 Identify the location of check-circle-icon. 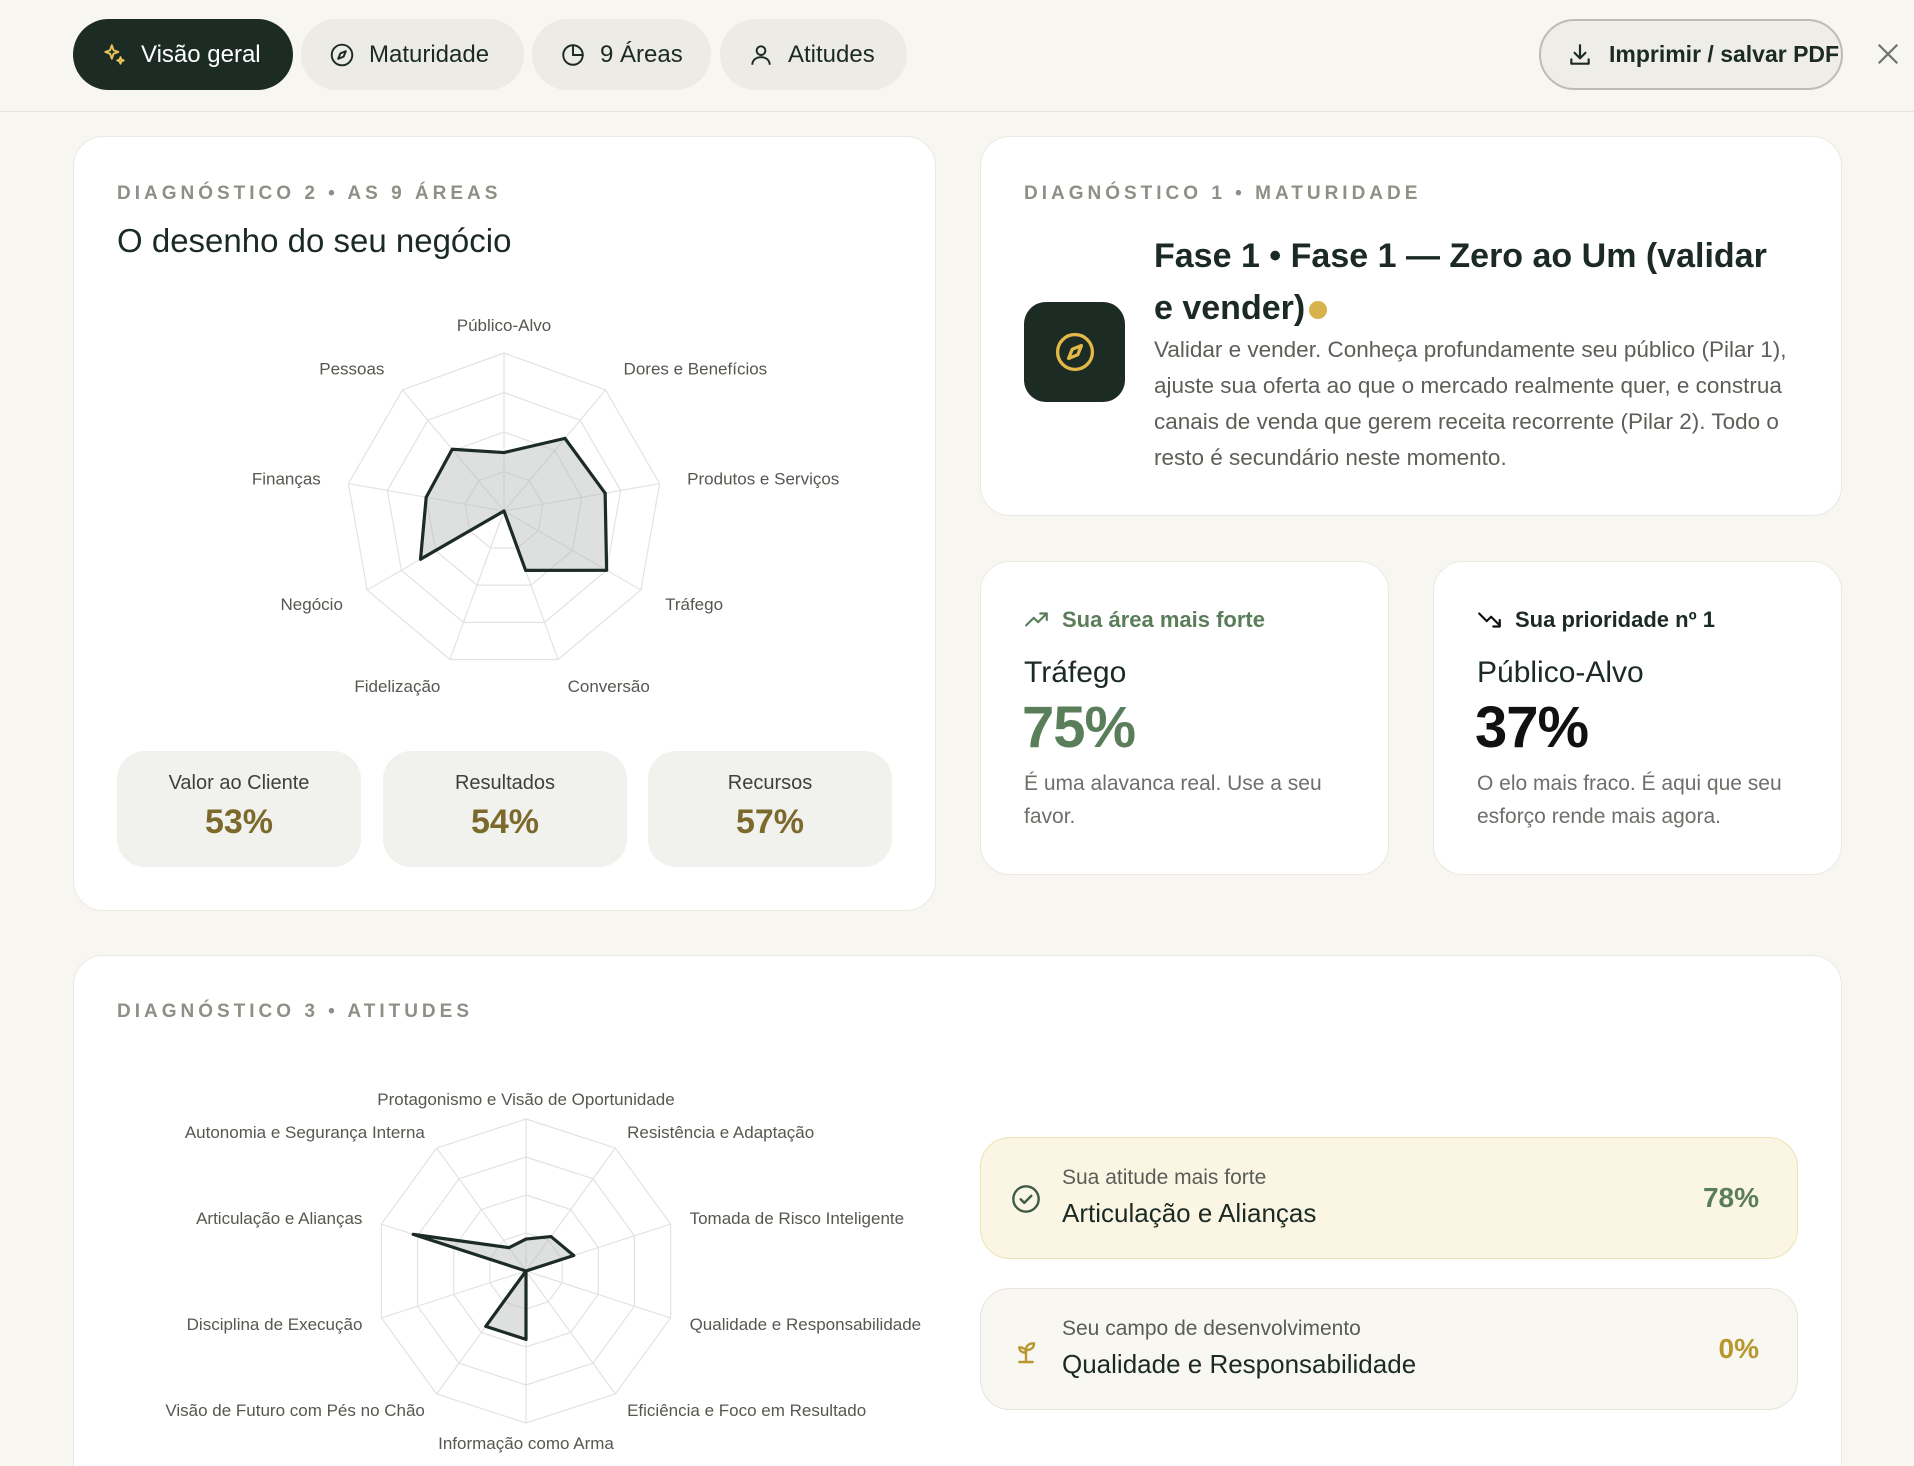
(1026, 1199).